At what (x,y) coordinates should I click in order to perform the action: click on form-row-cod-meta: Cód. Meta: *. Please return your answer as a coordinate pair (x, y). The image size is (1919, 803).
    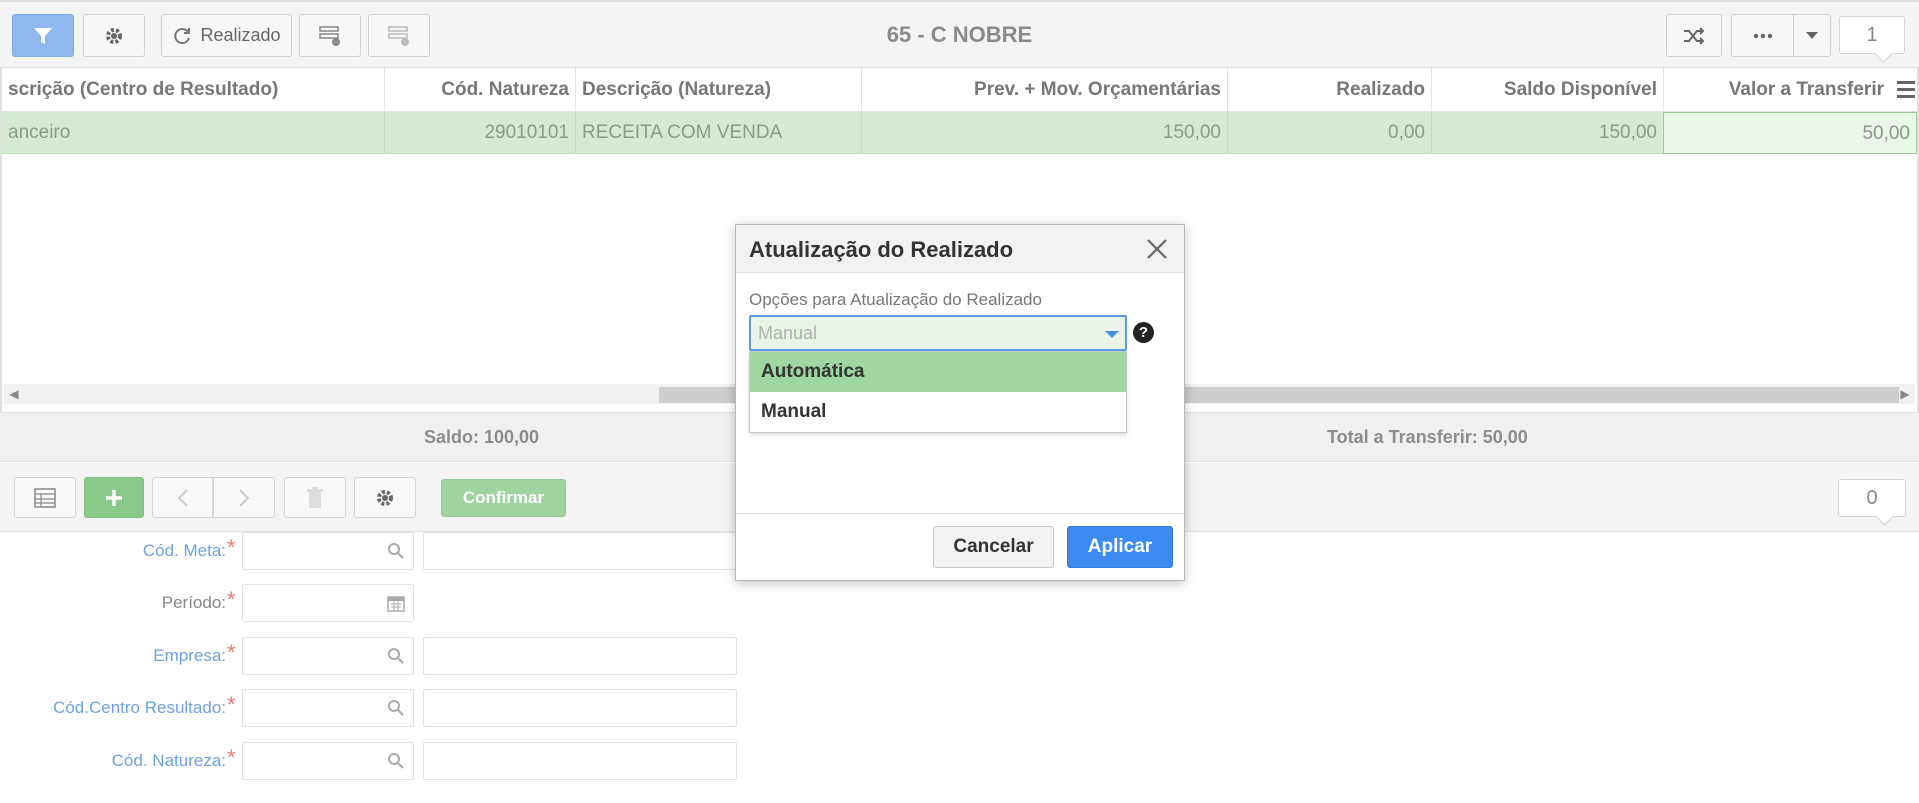
    Looking at the image, I should click on (380, 551).